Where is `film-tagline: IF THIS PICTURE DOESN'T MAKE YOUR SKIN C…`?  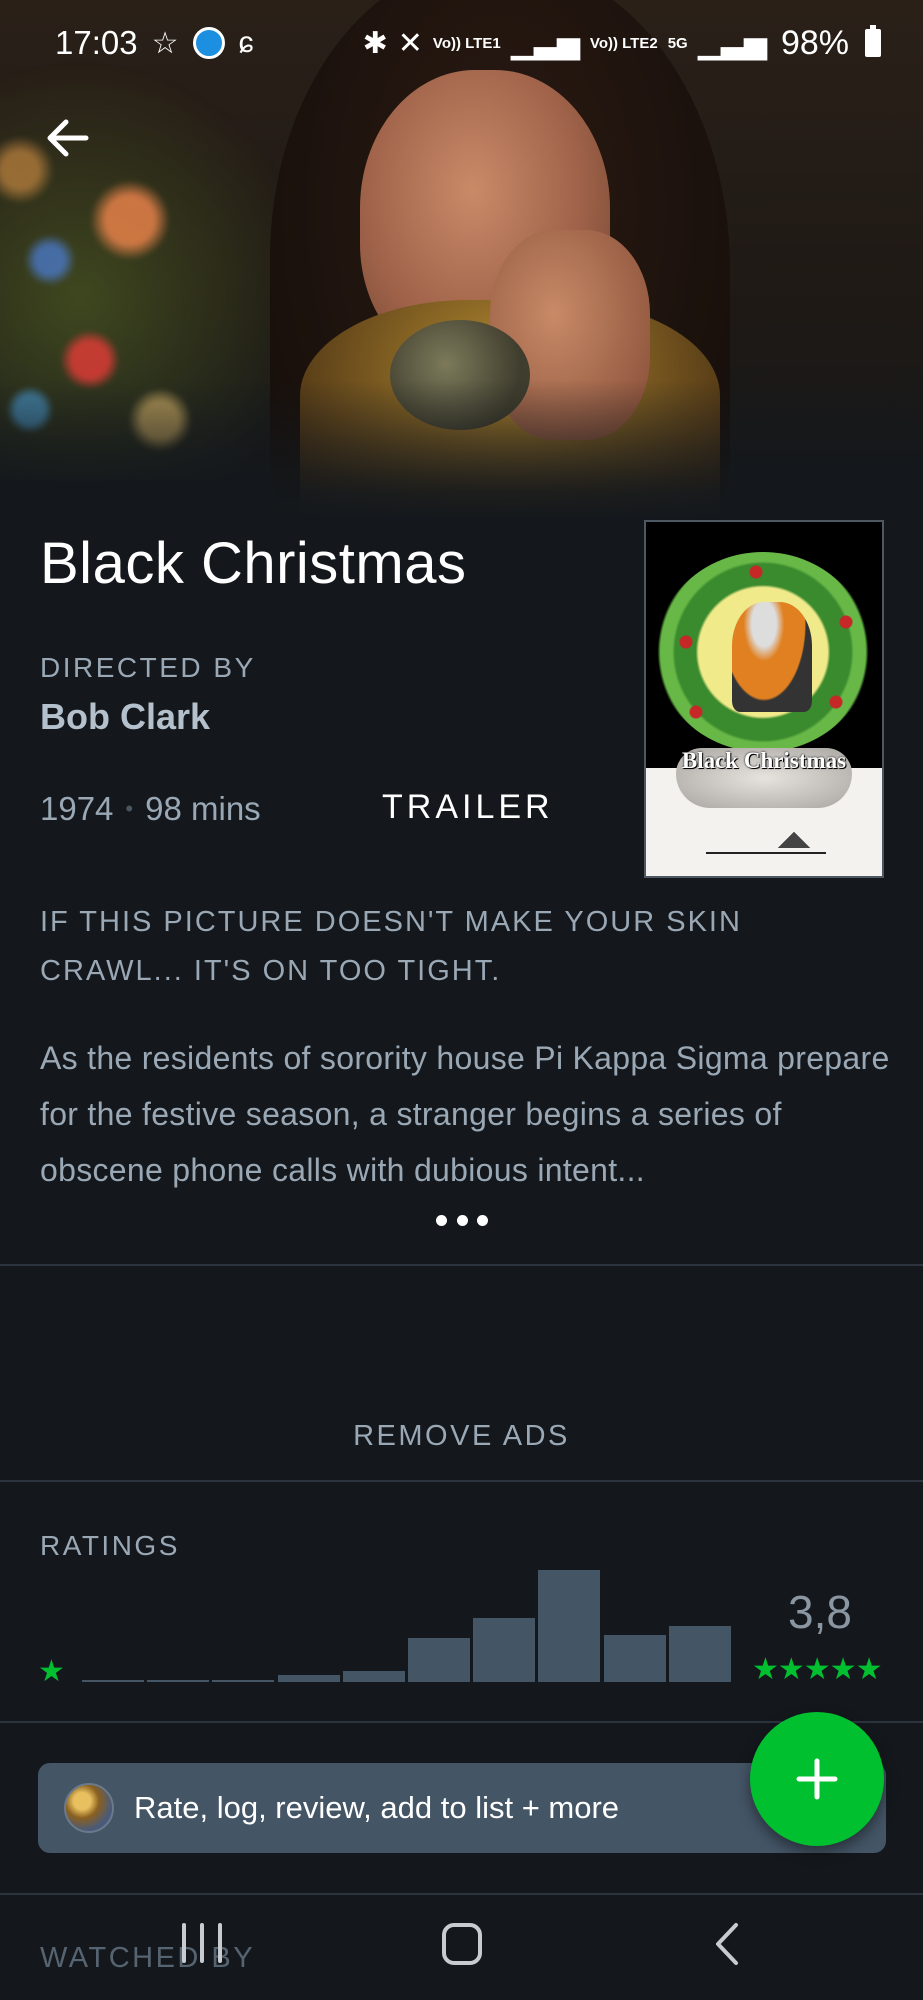 film-tagline: IF THIS PICTURE DOESN'T MAKE YOUR SKIN C… is located at coordinates (391, 946).